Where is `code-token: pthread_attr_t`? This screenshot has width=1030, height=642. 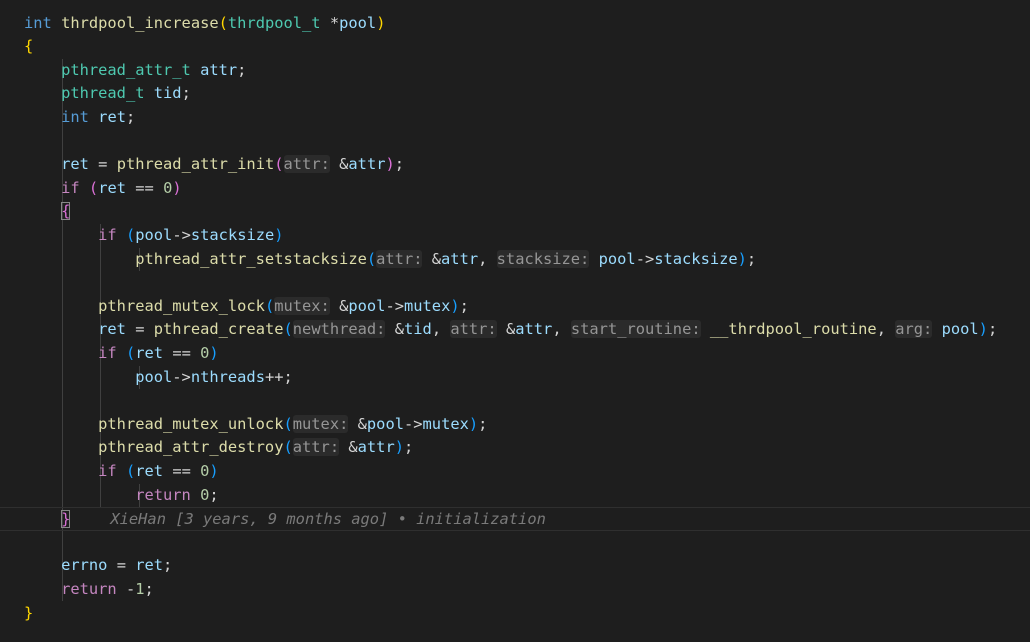
code-token: pthread_attr_t is located at coordinates (126, 69).